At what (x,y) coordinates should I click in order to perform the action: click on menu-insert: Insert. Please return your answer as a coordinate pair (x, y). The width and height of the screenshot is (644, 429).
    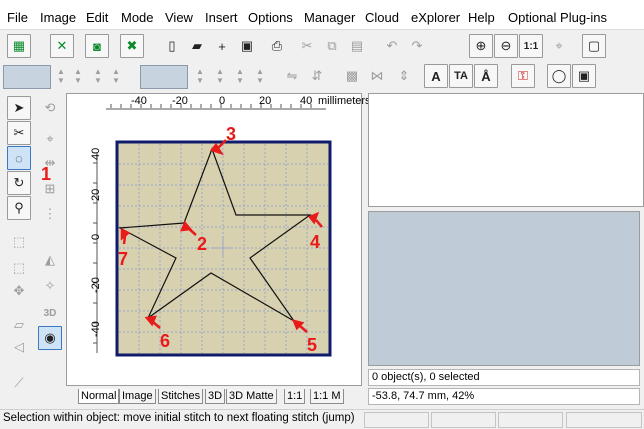
    Looking at the image, I should click on (221, 18).